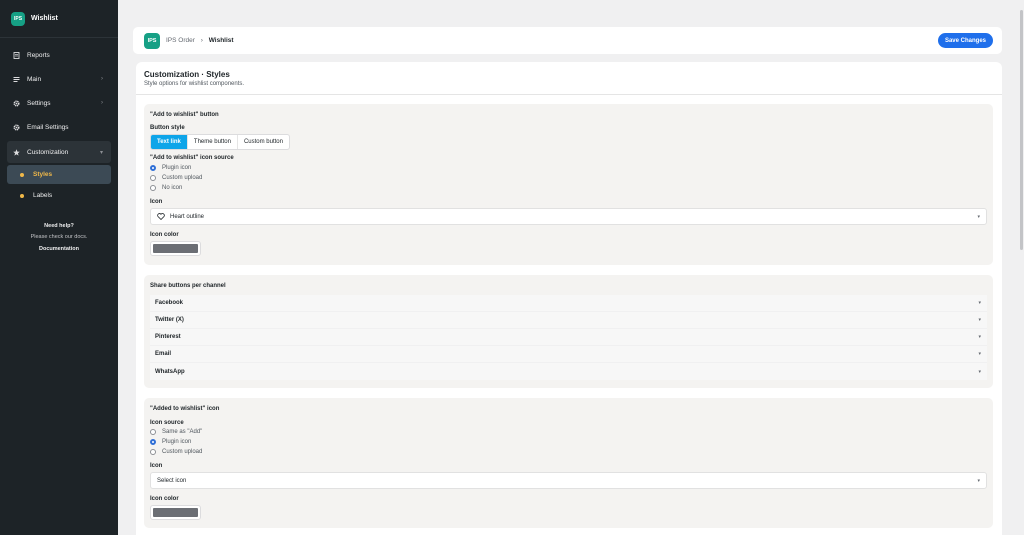 This screenshot has width=1024, height=535. What do you see at coordinates (170, 371) in the screenshot?
I see `channel-label: WhatsApp` at bounding box center [170, 371].